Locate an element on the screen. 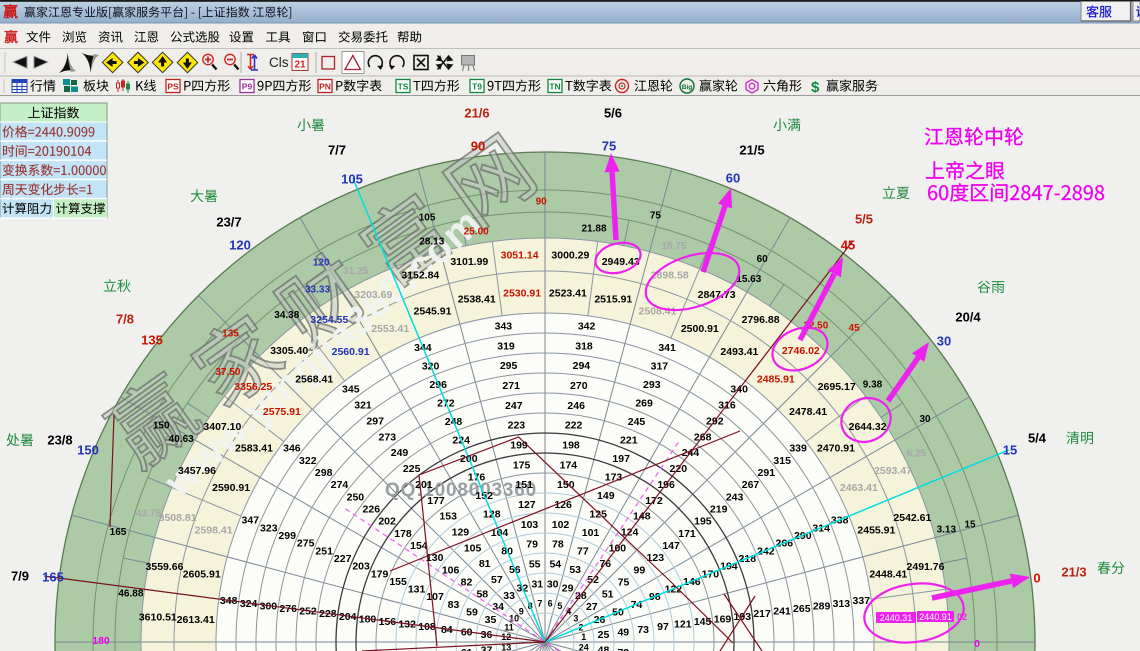 Image resolution: width=1140 pixels, height=651 pixels. svg-text: 73 is located at coordinates (643, 630).